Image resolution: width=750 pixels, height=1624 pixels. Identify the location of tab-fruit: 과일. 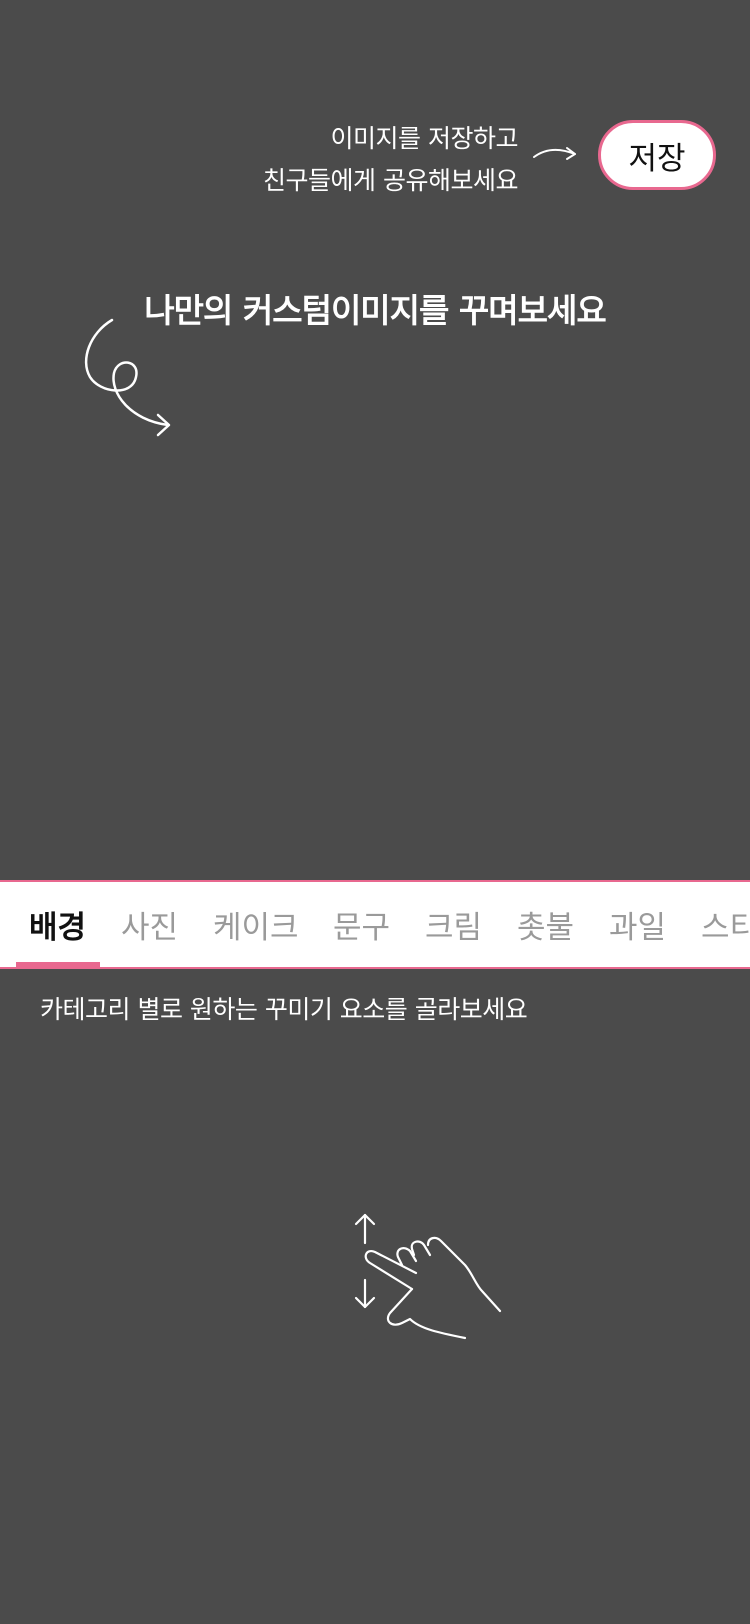
(637, 924).